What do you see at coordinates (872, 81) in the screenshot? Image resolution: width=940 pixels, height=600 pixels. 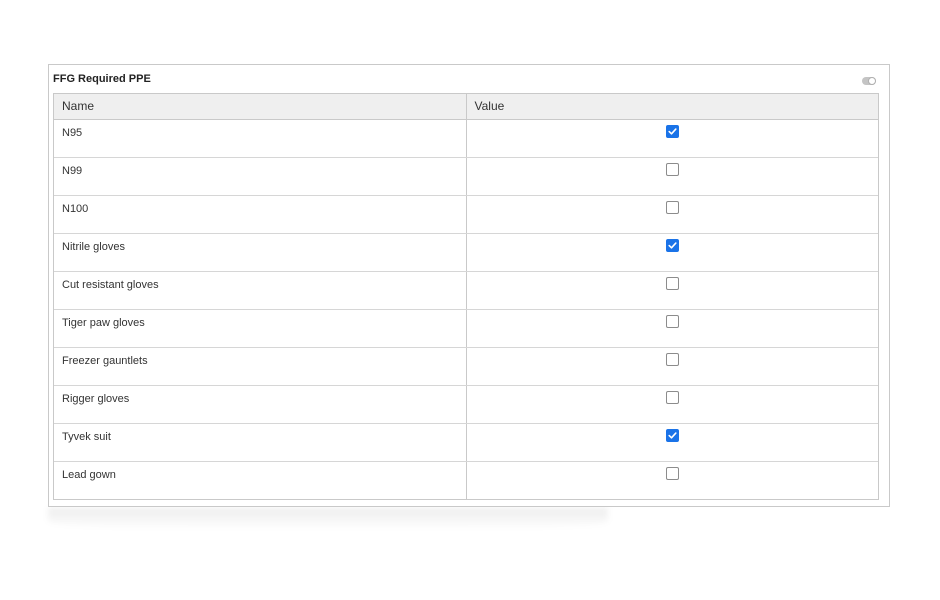 I see `toggle-knob` at bounding box center [872, 81].